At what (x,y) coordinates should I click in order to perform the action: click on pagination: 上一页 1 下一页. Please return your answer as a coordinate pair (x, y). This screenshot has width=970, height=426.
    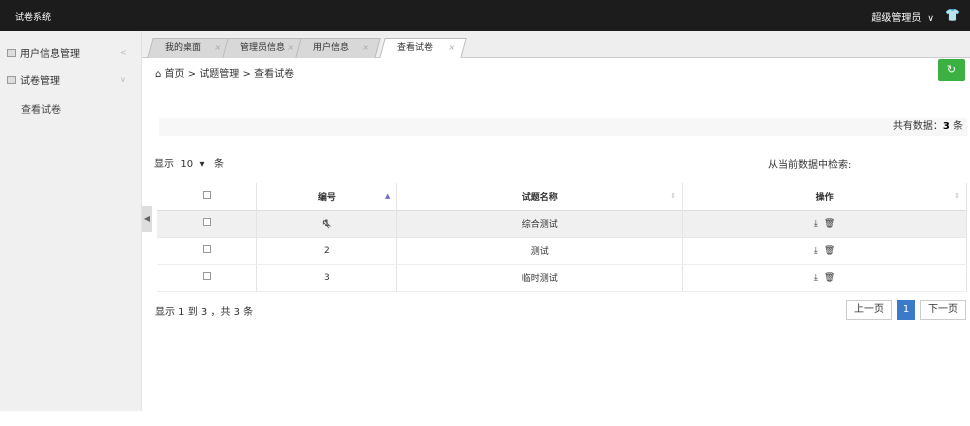
    Looking at the image, I should click on (906, 310).